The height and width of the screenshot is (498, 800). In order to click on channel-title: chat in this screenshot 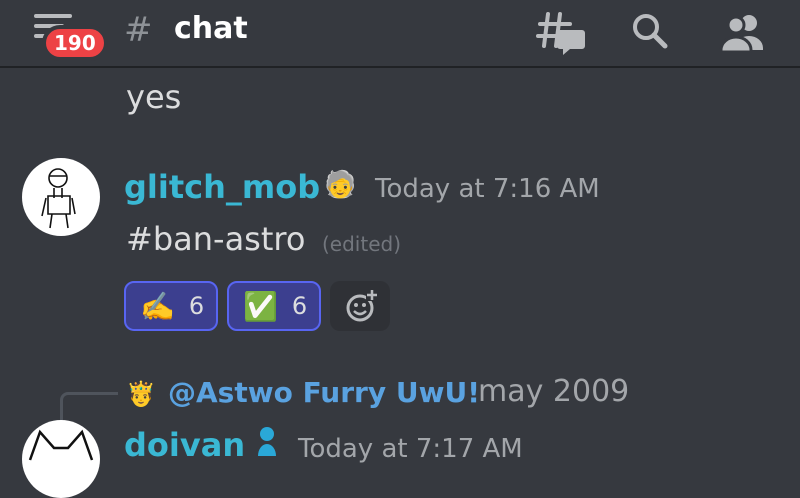, I will do `click(211, 28)`.